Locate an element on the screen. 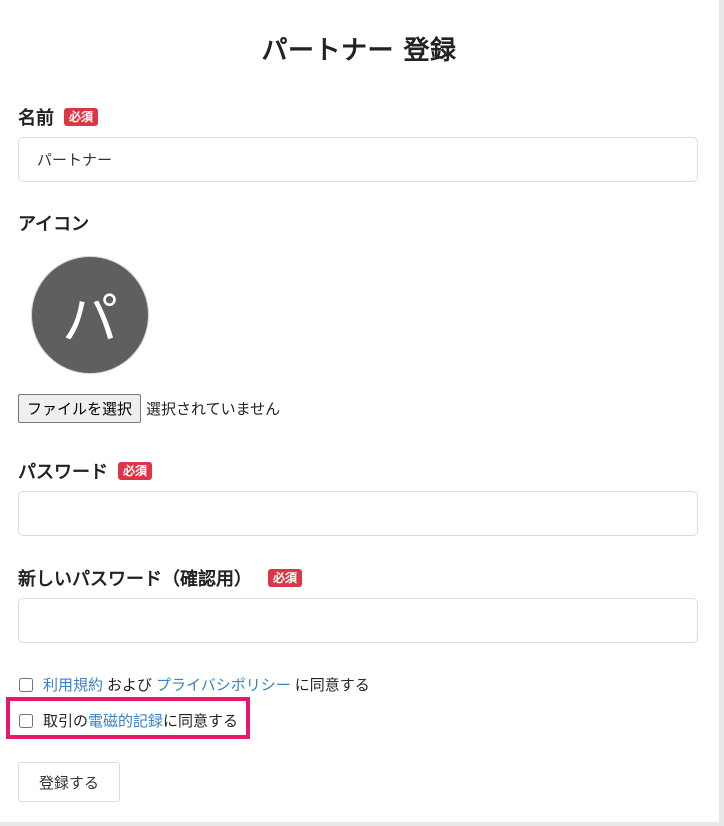 This screenshot has height=826, width=724. name-input is located at coordinates (358, 159).